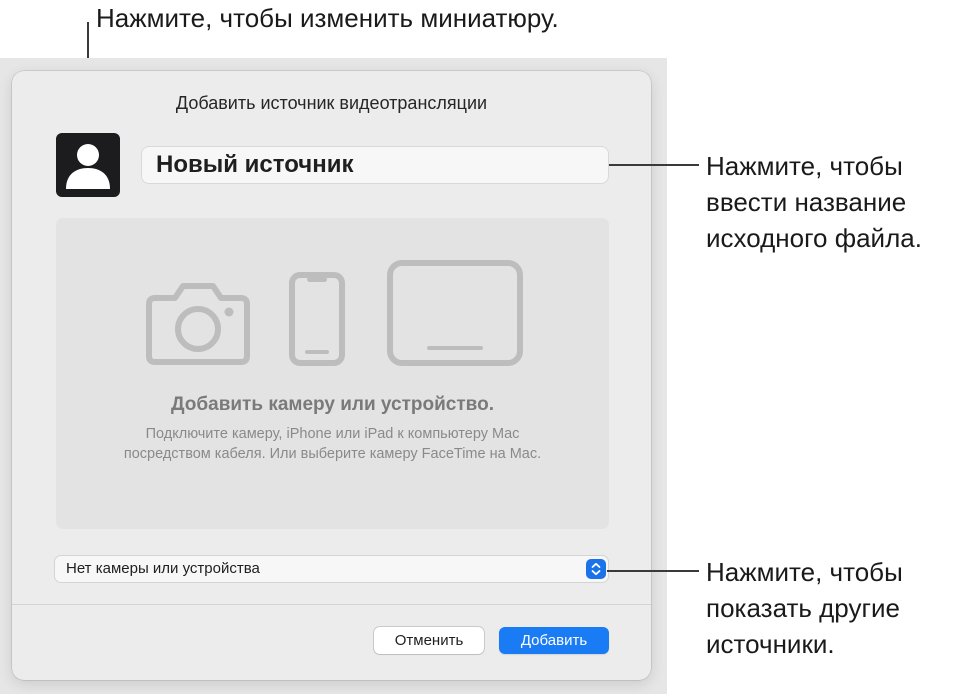 The width and height of the screenshot is (955, 694). What do you see at coordinates (375, 165) in the screenshot?
I see `source-name-field: Новый источник` at bounding box center [375, 165].